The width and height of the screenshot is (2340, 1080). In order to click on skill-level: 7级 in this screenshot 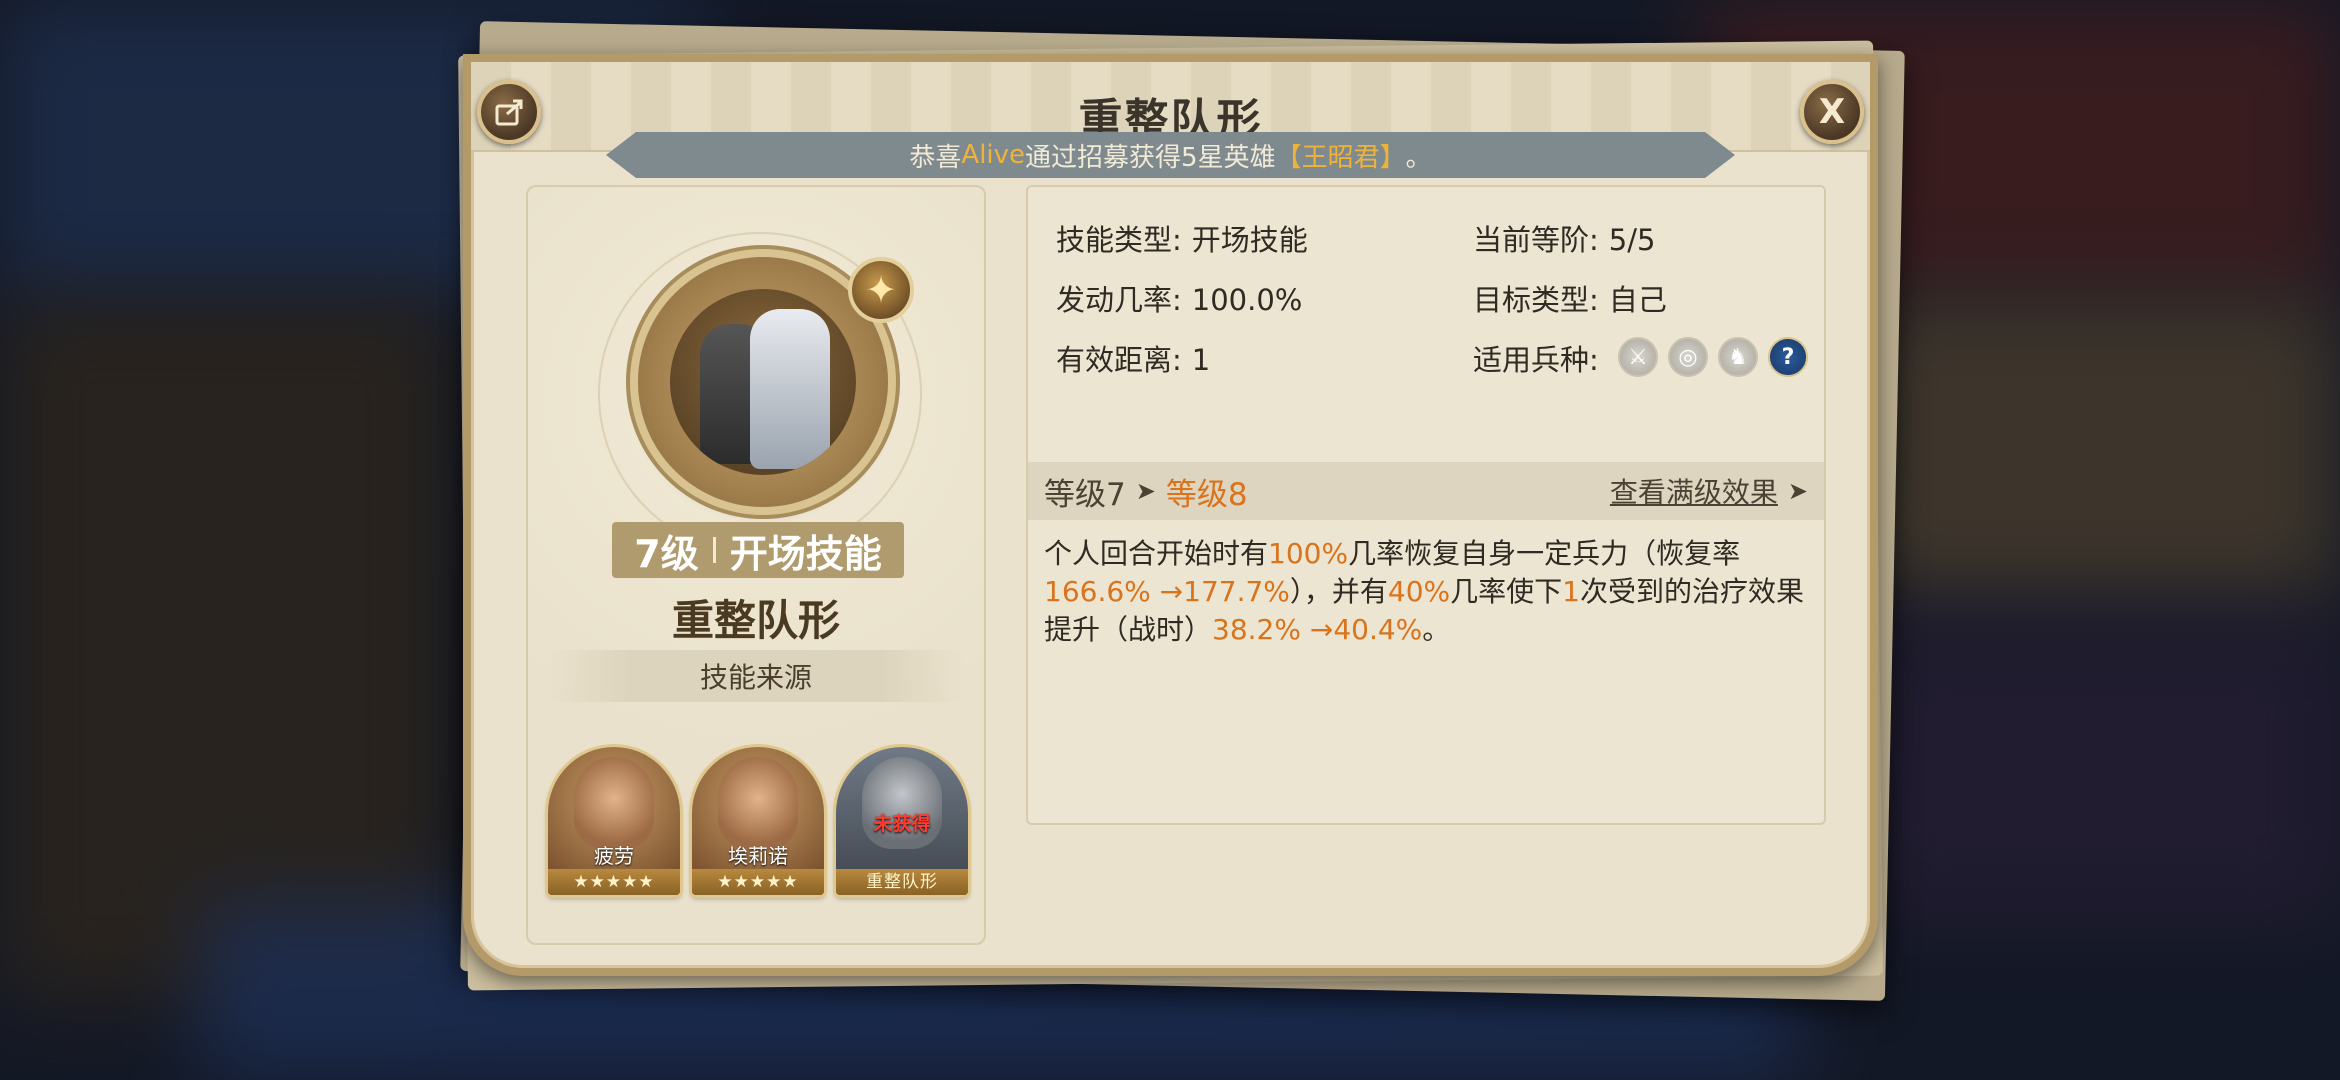, I will do `click(666, 553)`.